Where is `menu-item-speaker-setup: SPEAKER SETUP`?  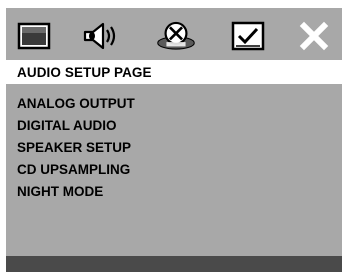 menu-item-speaker-setup: SPEAKER SETUP is located at coordinates (76, 151).